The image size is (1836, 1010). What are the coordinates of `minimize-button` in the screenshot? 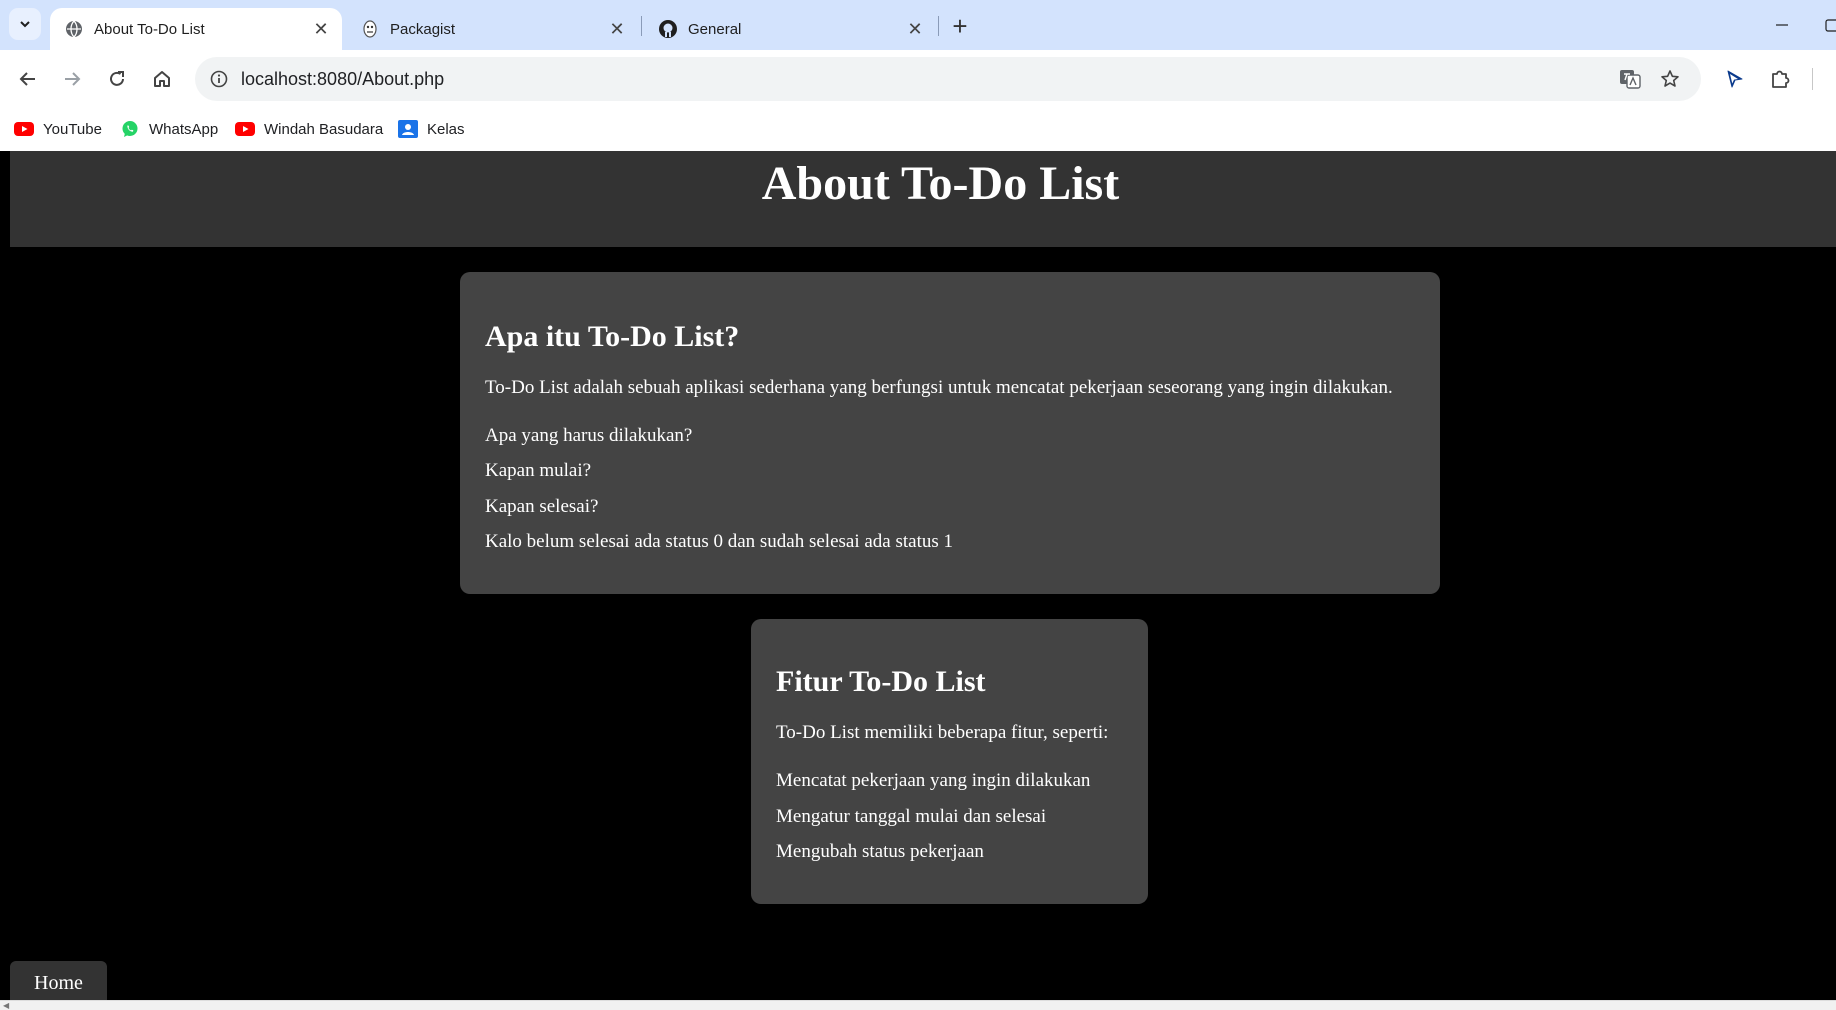 It's located at (1782, 25).